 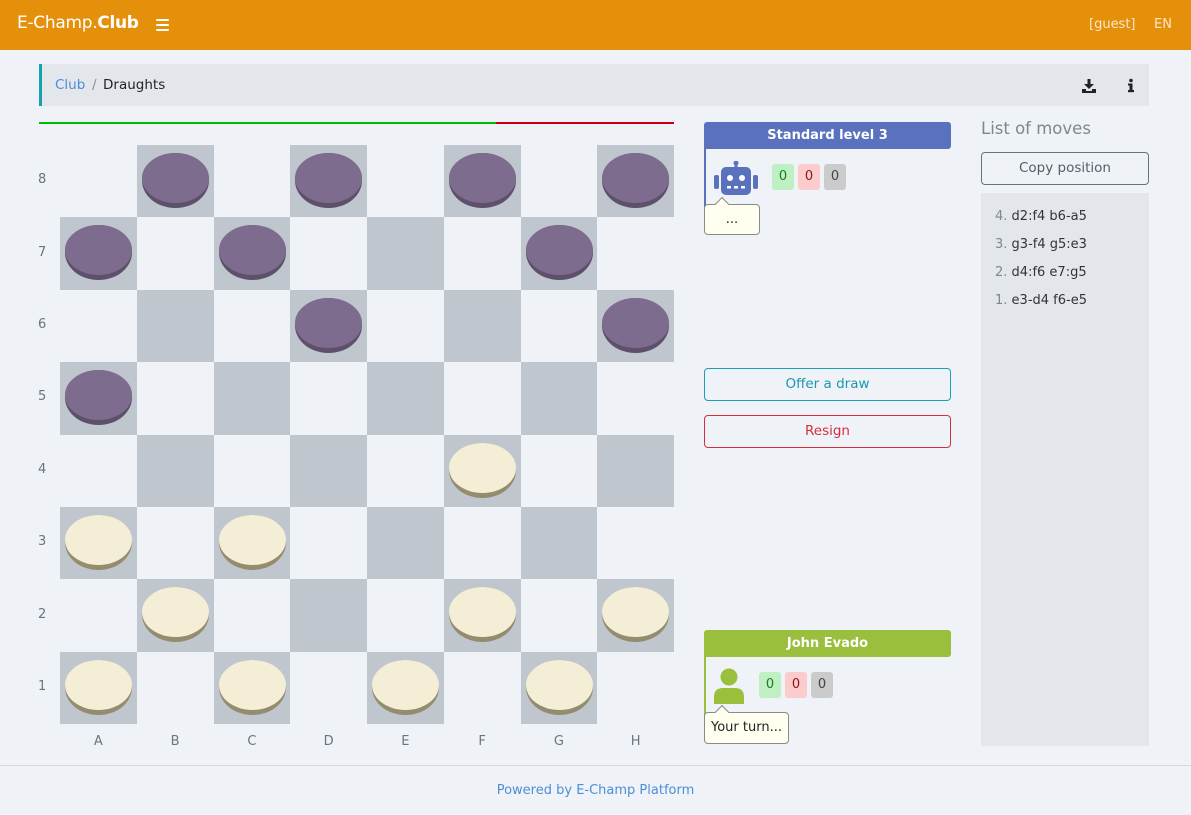 I want to click on black-piece-f8, so click(x=482, y=180).